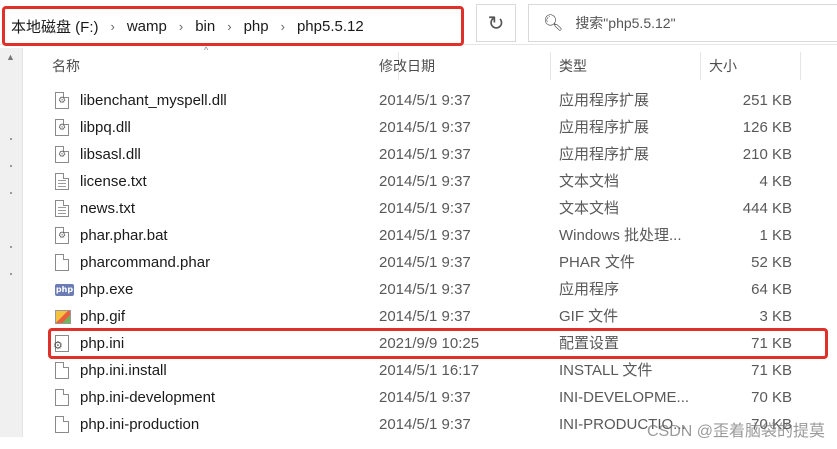 This screenshot has height=449, width=837. I want to click on file-type: PHAR 文件, so click(597, 262).